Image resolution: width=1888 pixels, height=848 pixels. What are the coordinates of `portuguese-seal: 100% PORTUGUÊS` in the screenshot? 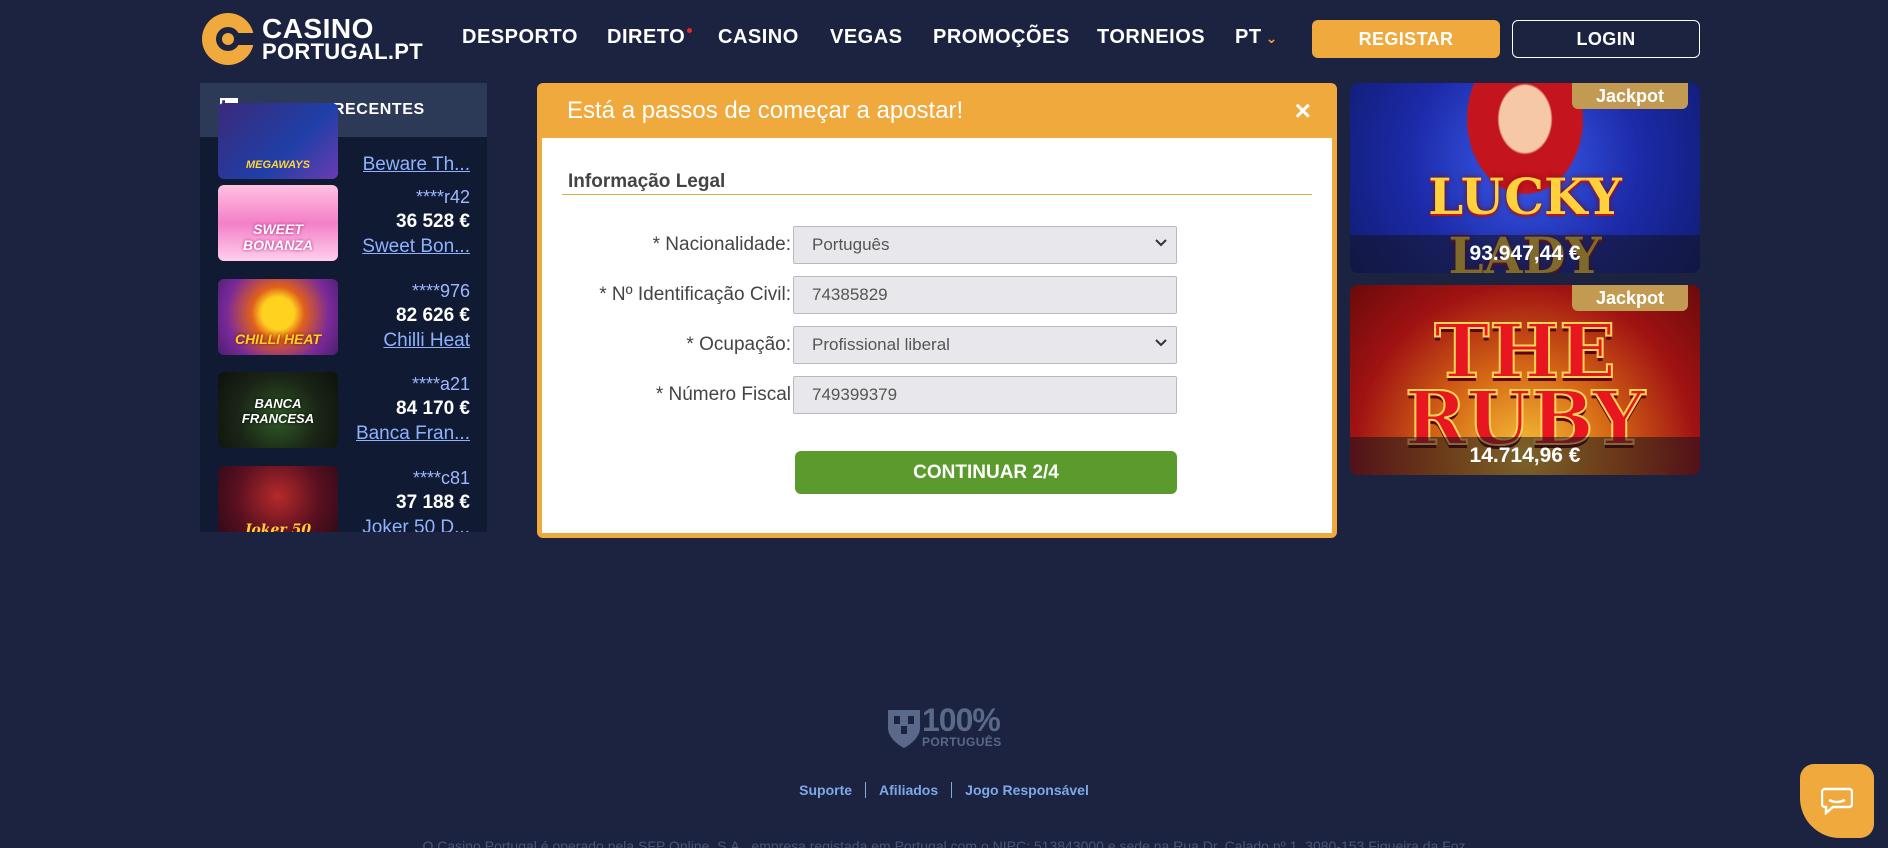 It's located at (951, 726).